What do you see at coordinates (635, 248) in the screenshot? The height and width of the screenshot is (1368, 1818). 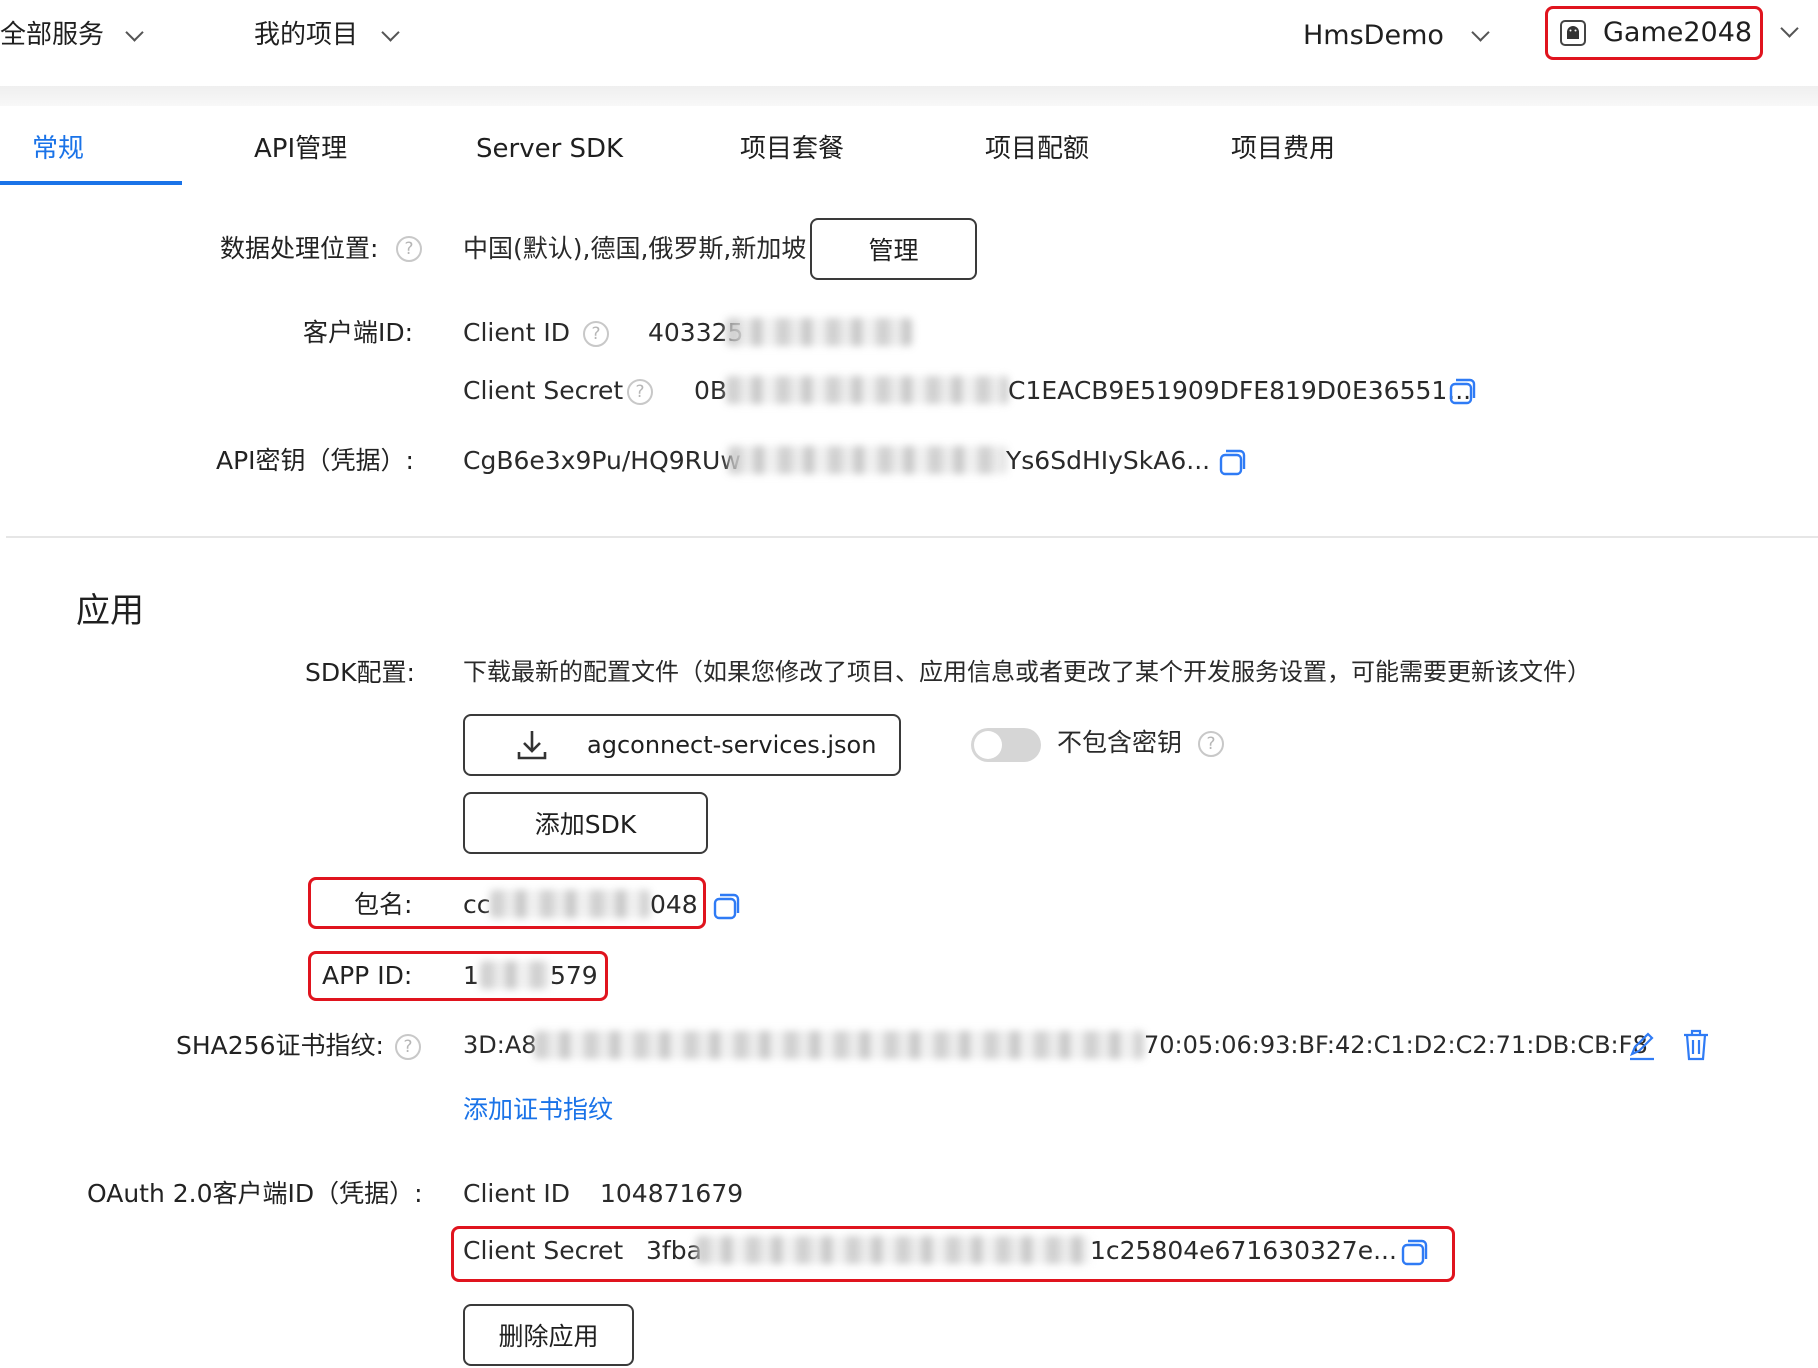 I see `data-location-value: 中国(默认),德国,俄罗斯,新加坡` at bounding box center [635, 248].